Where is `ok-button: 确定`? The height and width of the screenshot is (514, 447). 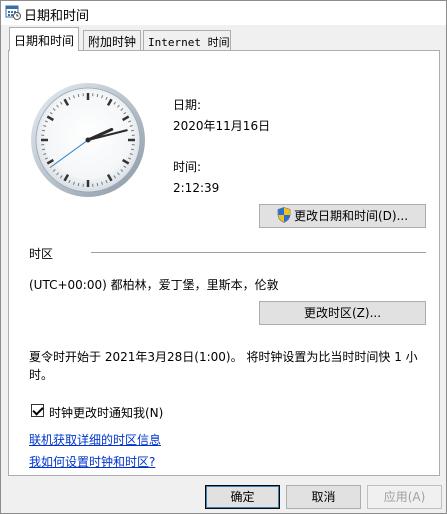 ok-button: 确定 is located at coordinates (242, 497).